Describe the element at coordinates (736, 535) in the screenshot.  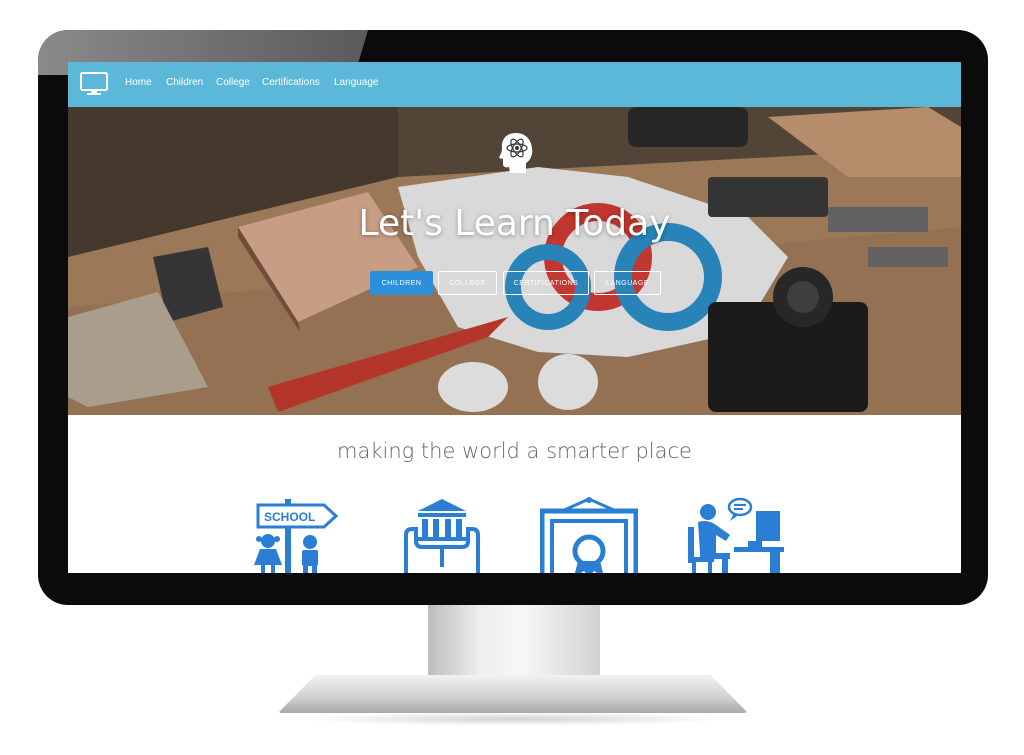
I see `language-learner-icon` at that location.